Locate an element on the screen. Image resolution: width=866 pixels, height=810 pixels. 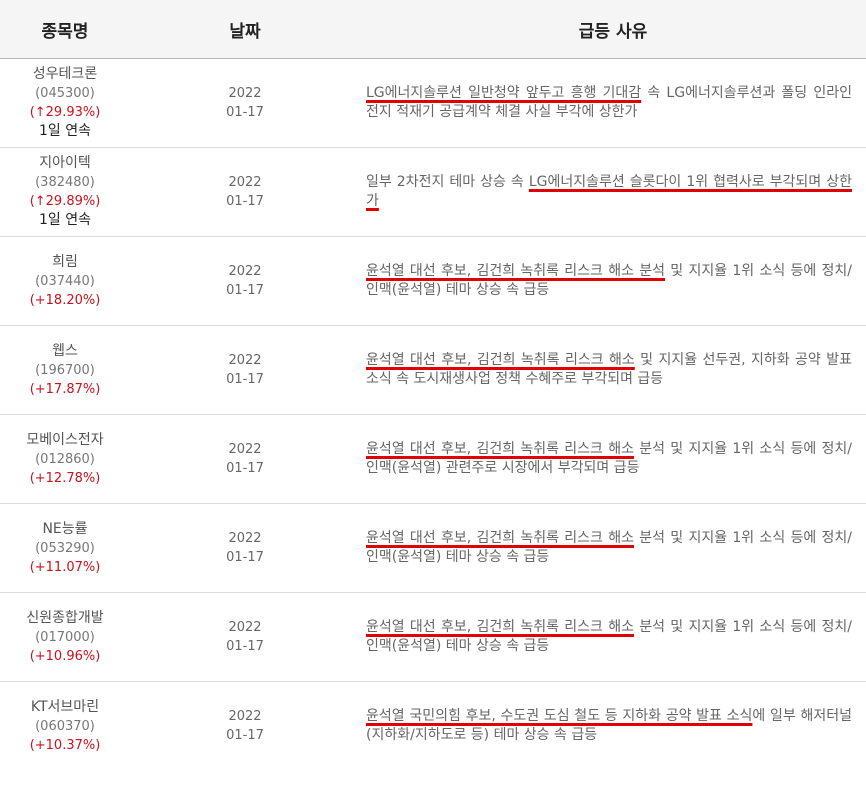
stock-cell: KT서브마린 (060370) (+10.37%) is located at coordinates (65, 726).